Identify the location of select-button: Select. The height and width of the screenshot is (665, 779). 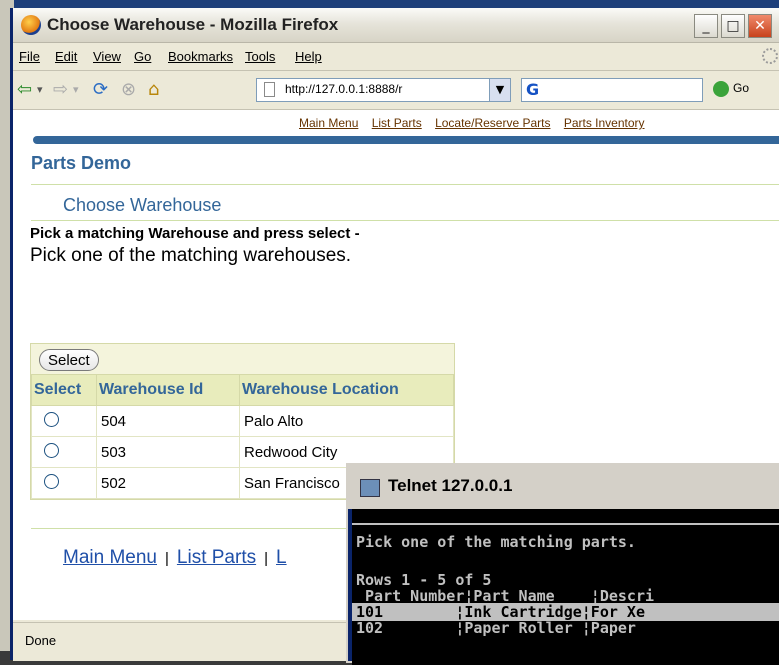
(69, 360).